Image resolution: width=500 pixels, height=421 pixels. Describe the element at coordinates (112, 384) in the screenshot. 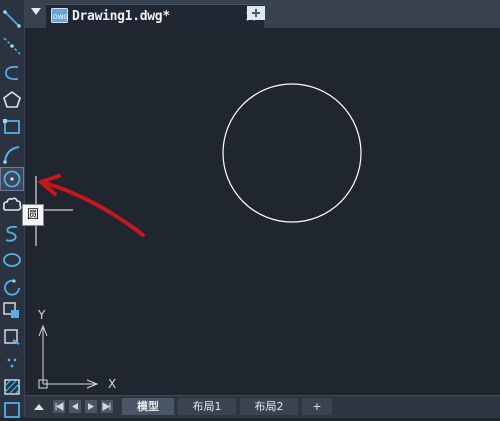

I see `ucs-x-label: X` at that location.